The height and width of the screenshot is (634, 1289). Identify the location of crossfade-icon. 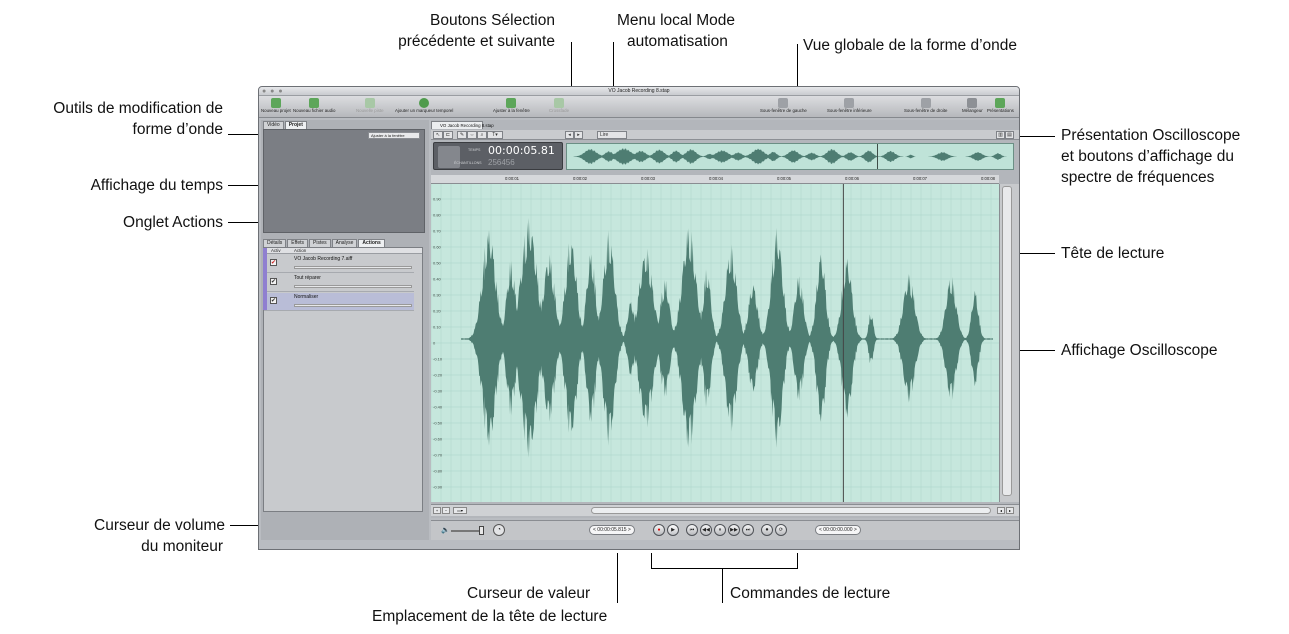
(559, 103).